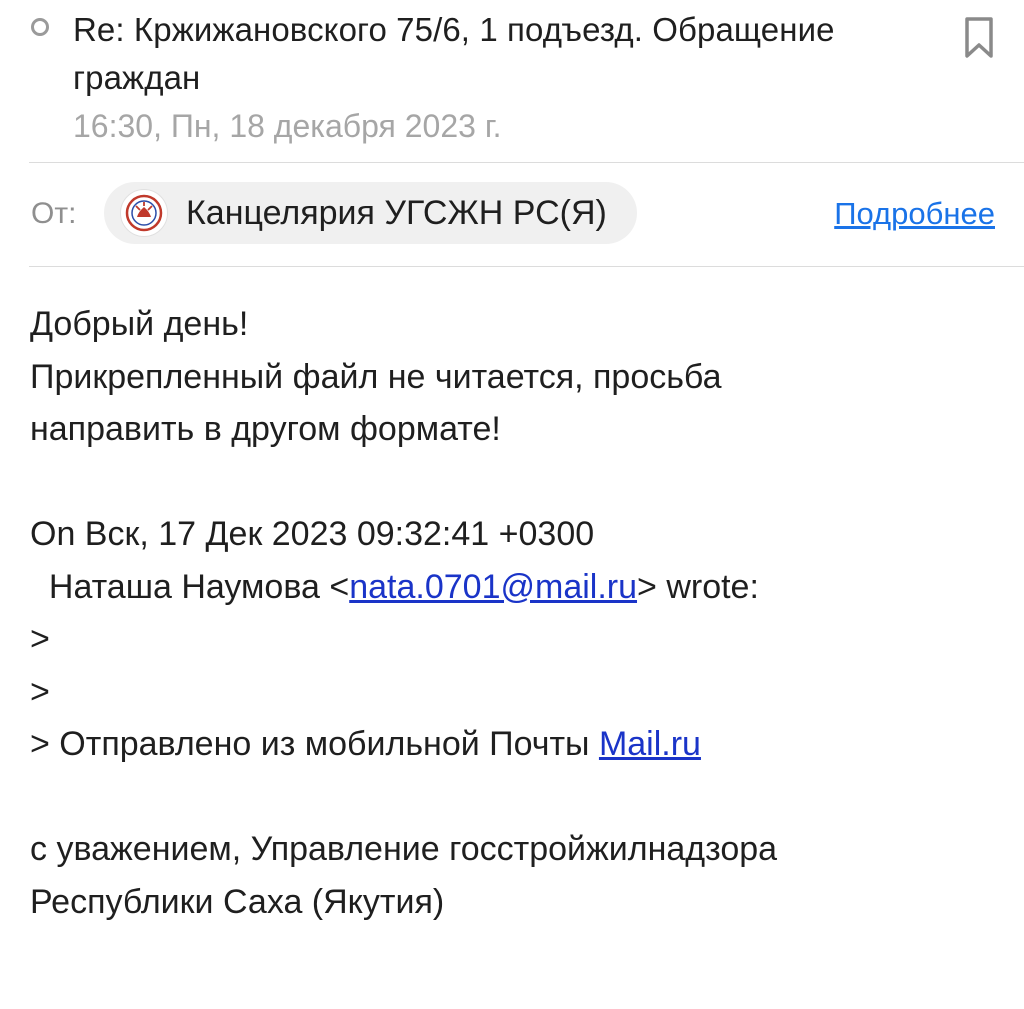 This screenshot has height=1009, width=1024. Describe the element at coordinates (698, 586) in the screenshot. I see `quote-sender-suffix: > wrote:` at that location.